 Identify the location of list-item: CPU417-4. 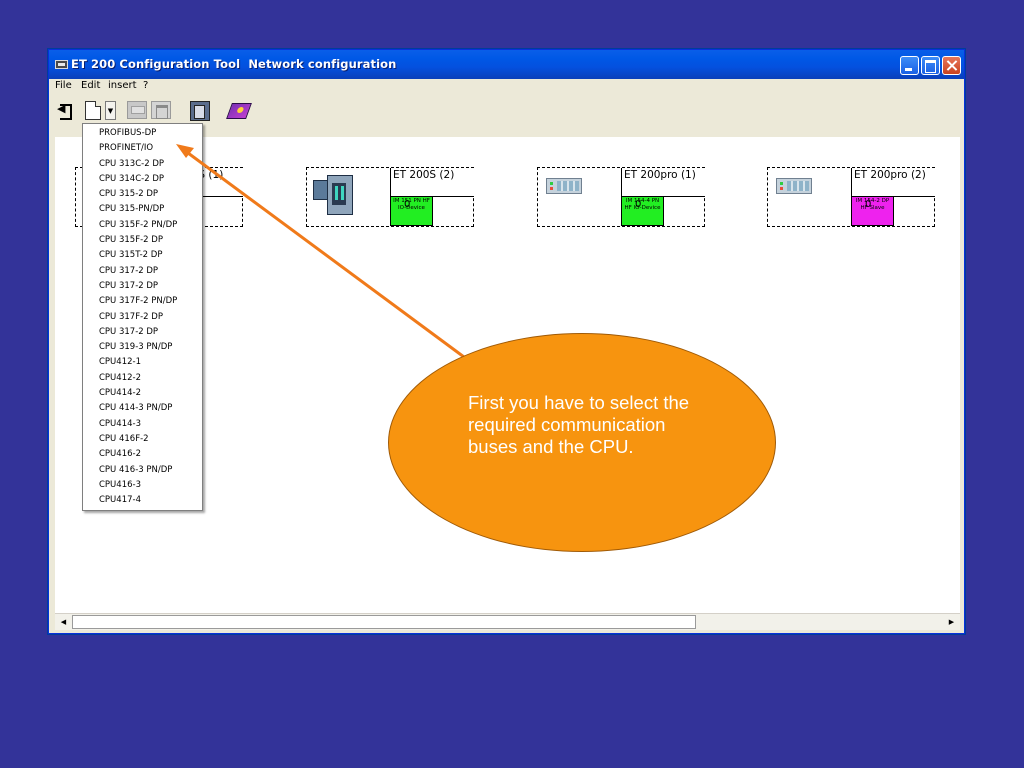
(142, 500).